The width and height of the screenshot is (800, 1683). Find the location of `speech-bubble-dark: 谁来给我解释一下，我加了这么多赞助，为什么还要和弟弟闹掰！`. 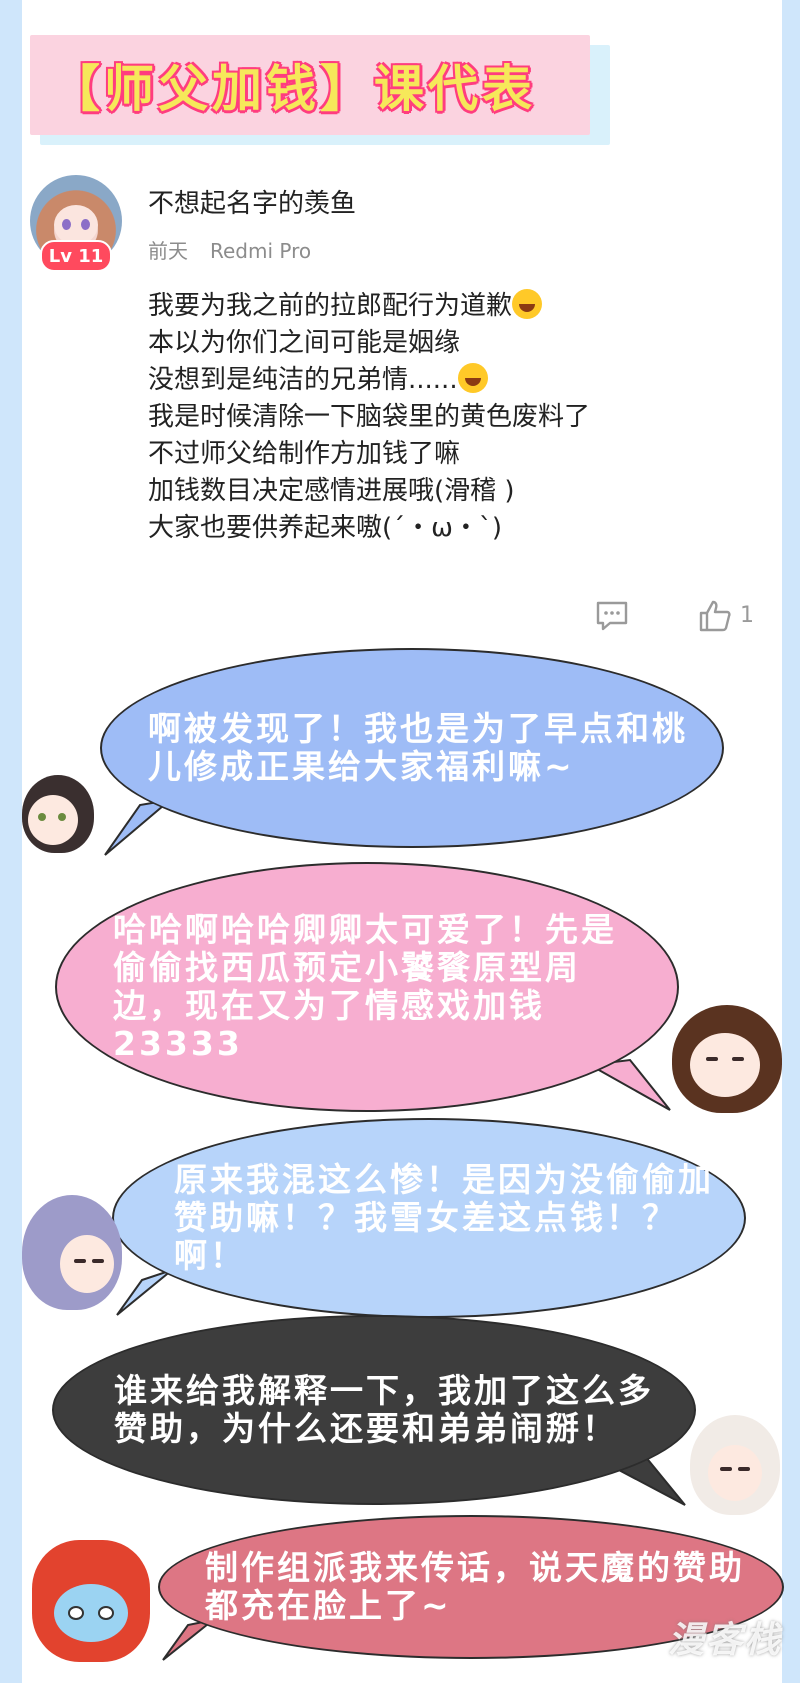

speech-bubble-dark: 谁来给我解释一下，我加了这么多赞助，为什么还要和弟弟闹掰！ is located at coordinates (374, 1410).